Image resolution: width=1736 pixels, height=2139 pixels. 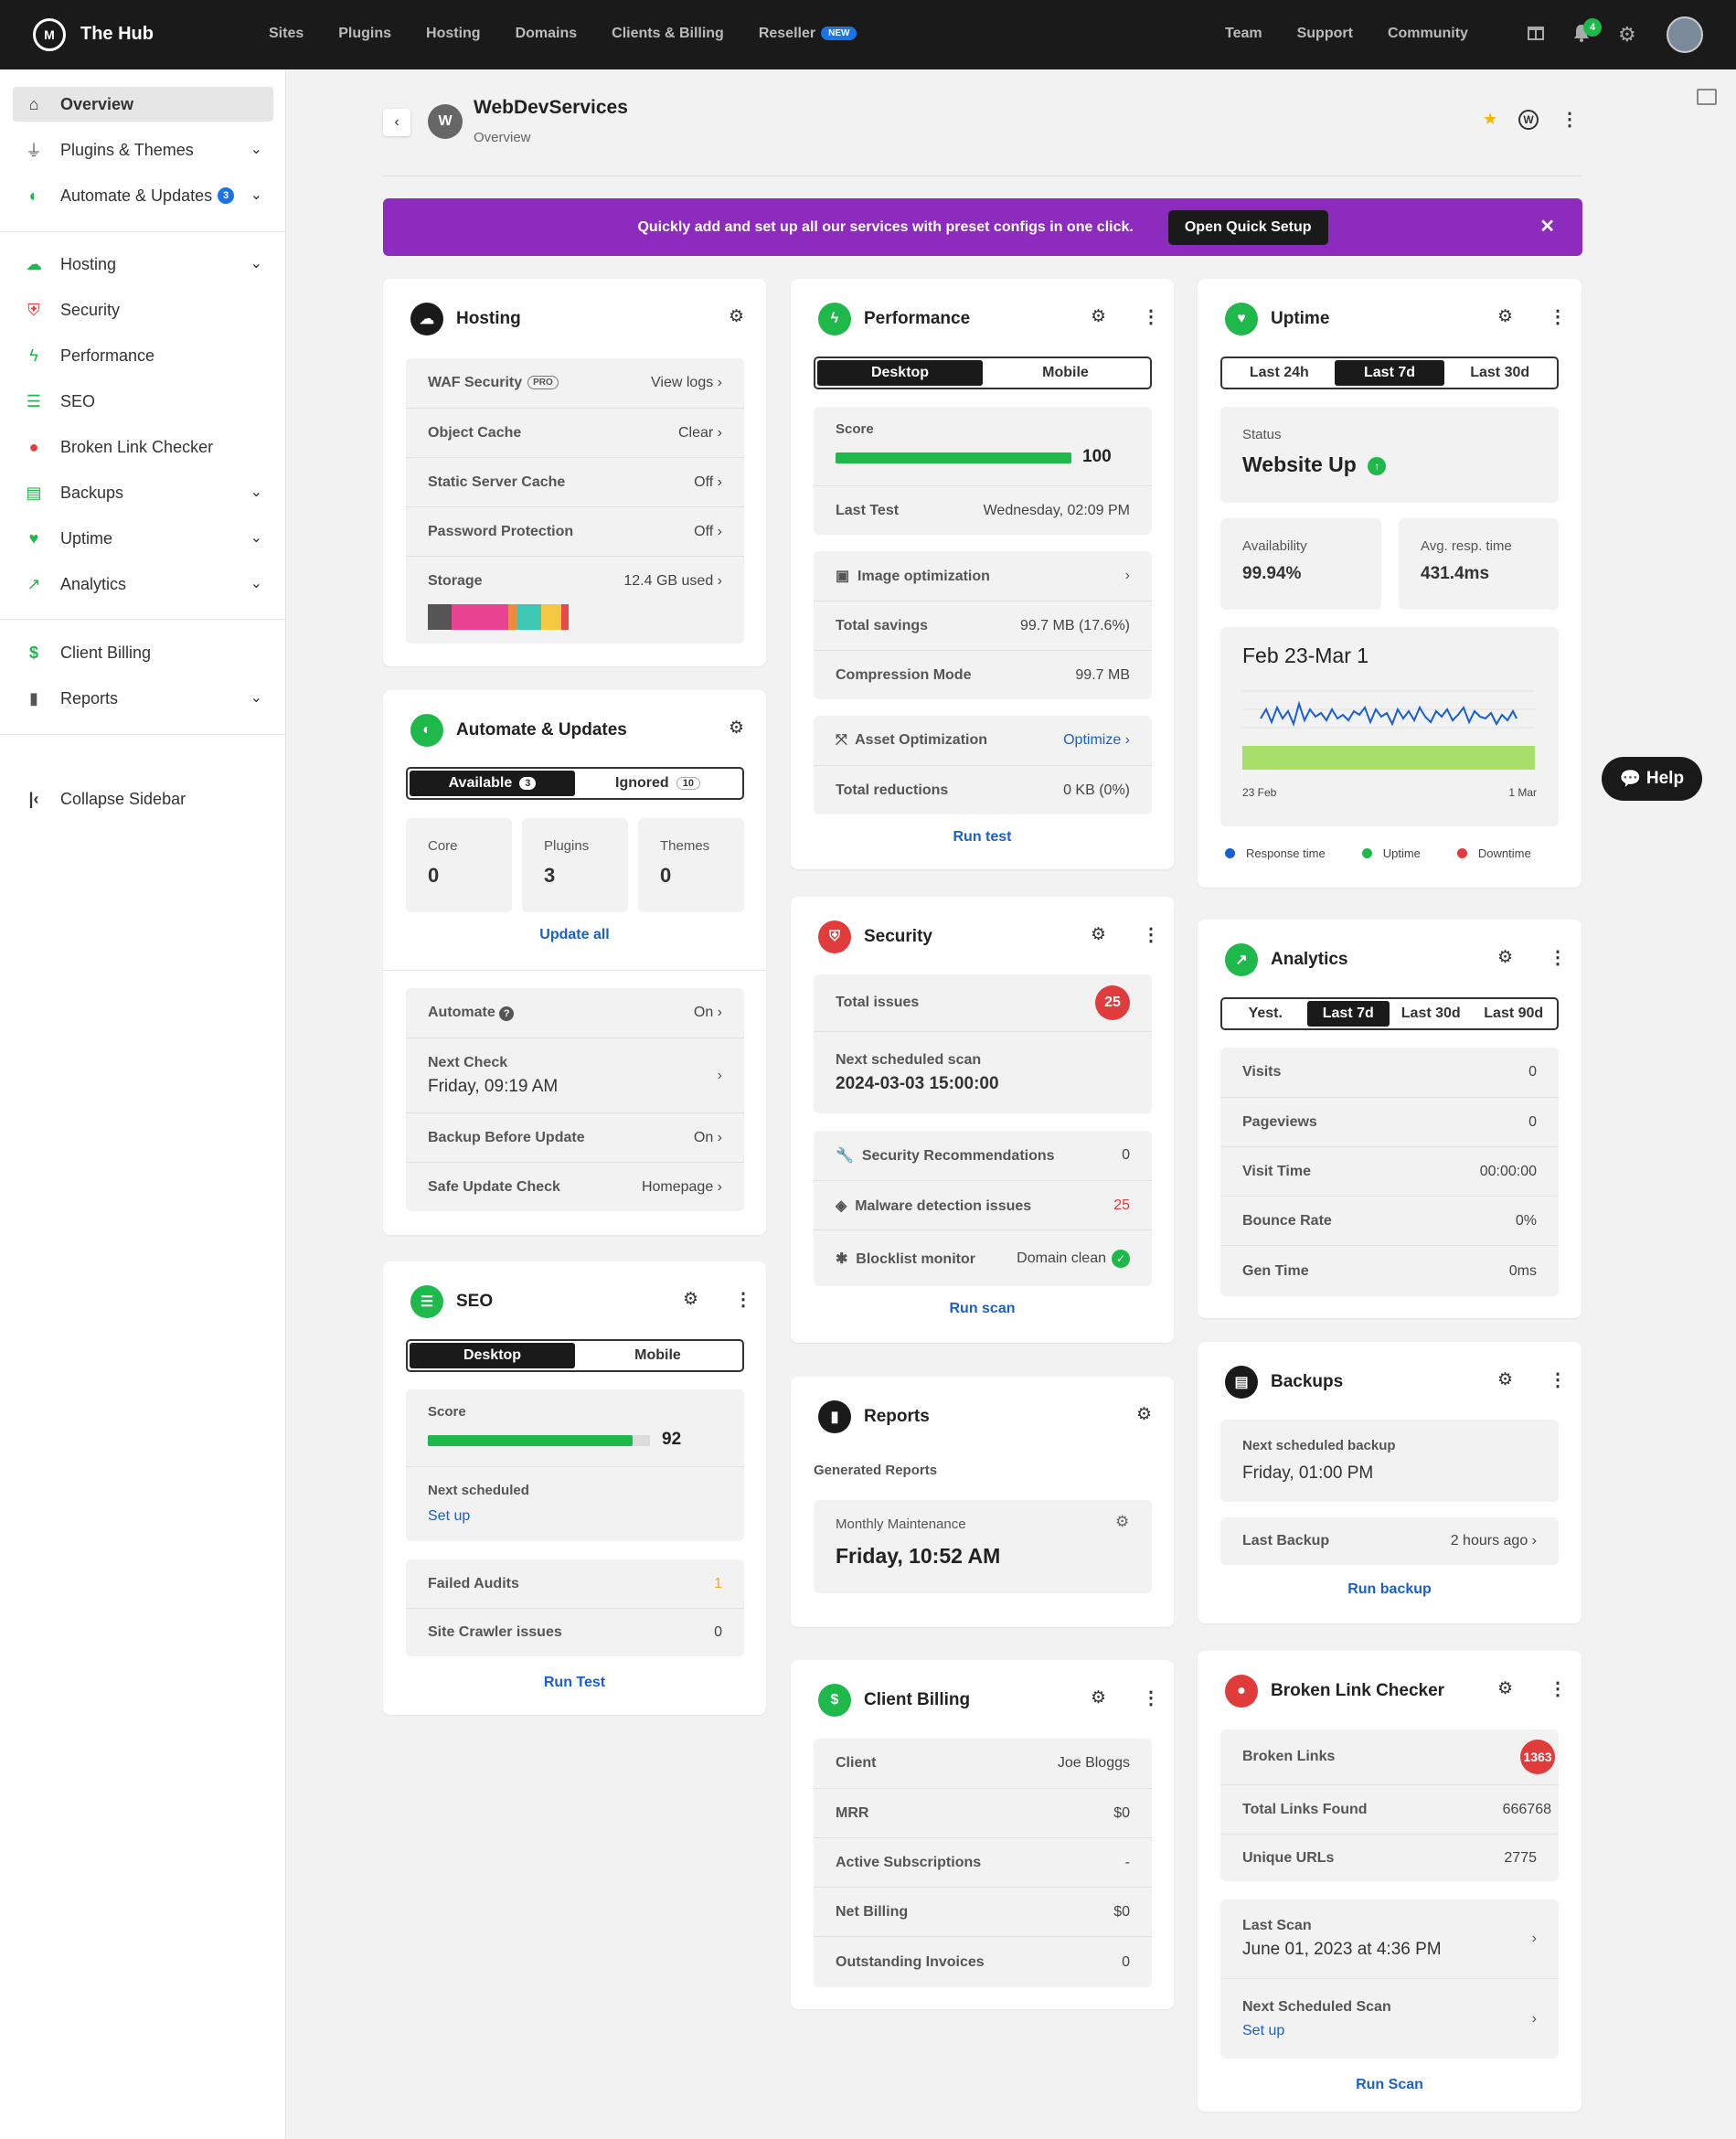 I want to click on help-icon: ?, so click(x=507, y=1014).